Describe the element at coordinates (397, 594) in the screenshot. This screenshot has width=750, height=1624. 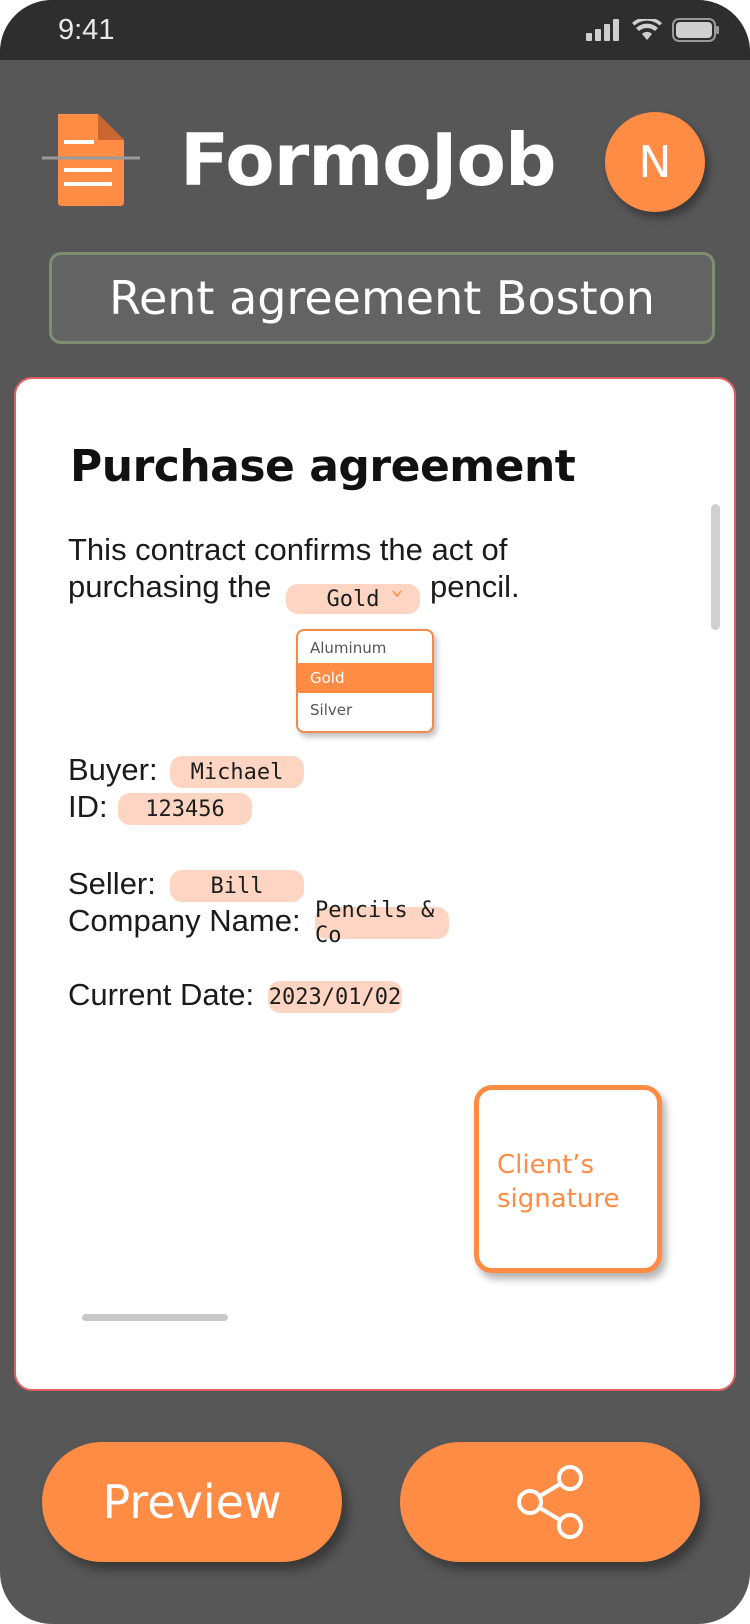
I see `chevron-down-icon` at that location.